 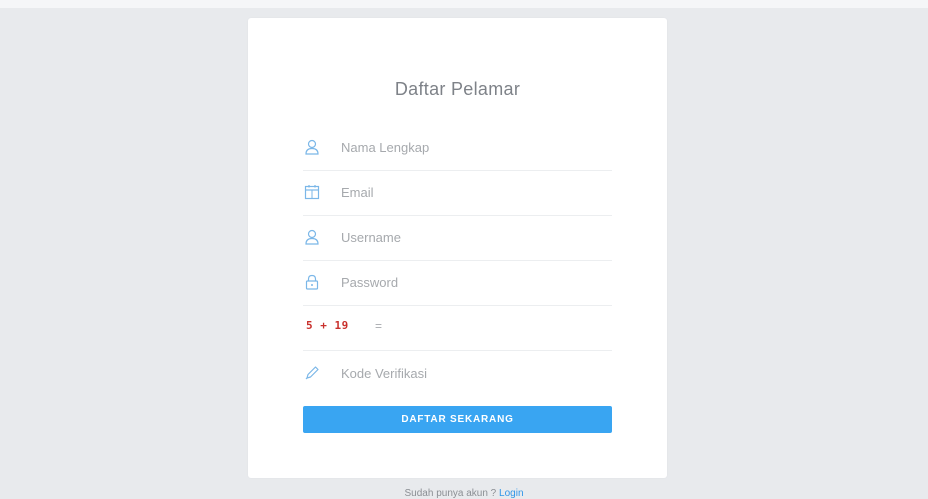 I want to click on login-link: Login, so click(x=511, y=493).